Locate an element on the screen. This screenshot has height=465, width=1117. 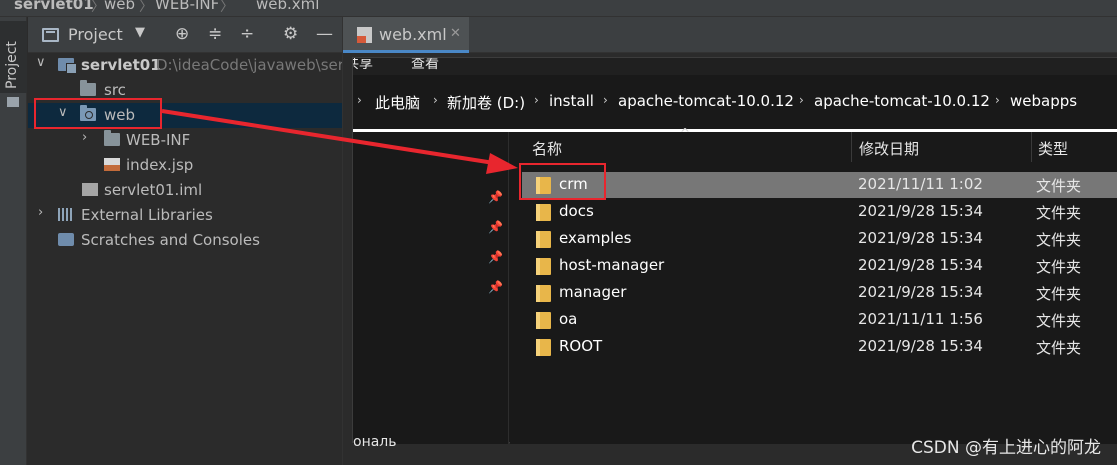
project-tool-tab-label: Project is located at coordinates (12, 65).